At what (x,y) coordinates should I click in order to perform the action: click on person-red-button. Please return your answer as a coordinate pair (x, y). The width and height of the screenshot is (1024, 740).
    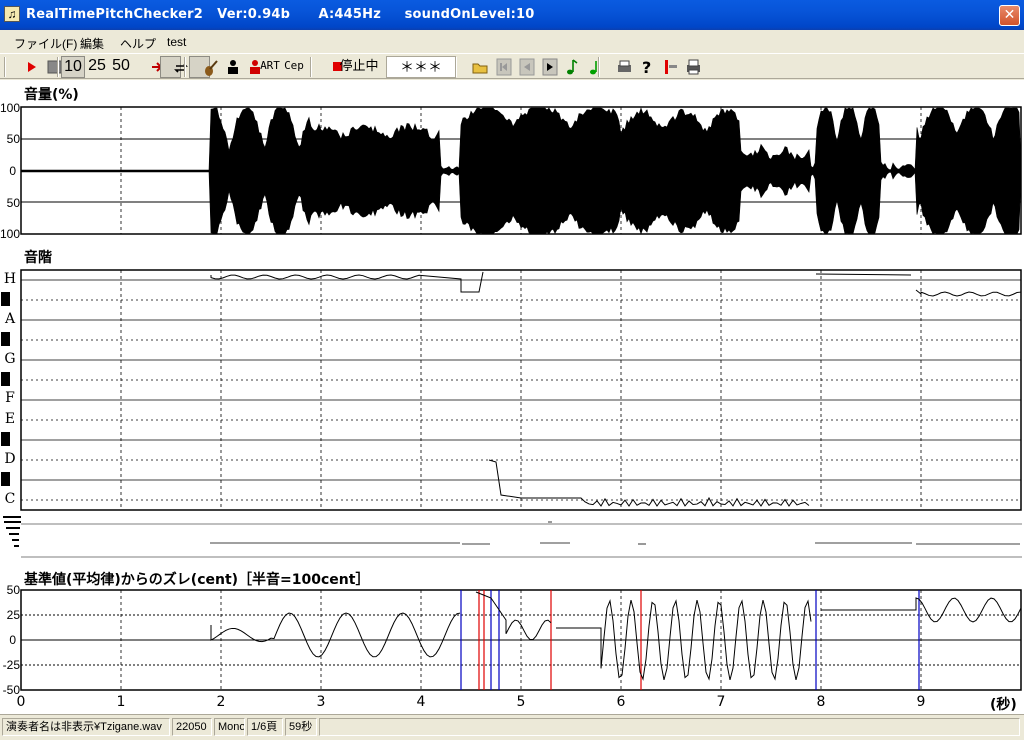
    Looking at the image, I should click on (244, 67).